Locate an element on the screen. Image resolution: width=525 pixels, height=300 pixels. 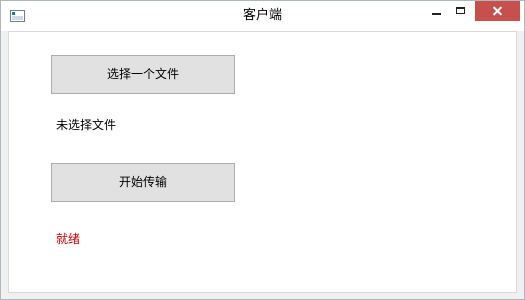
status-label: 就绪 is located at coordinates (68, 239).